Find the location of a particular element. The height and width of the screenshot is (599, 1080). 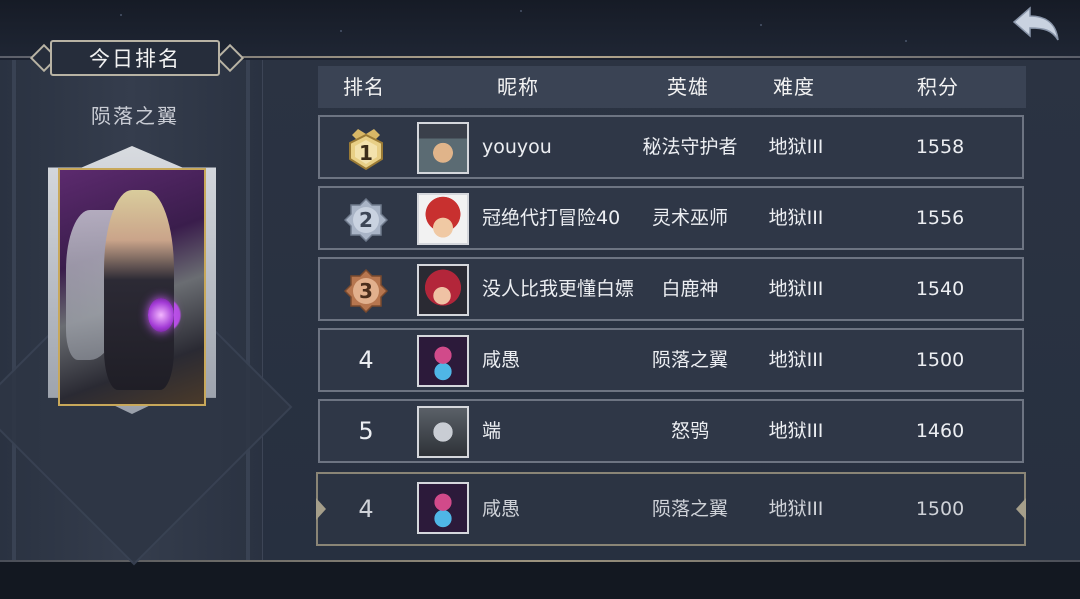

hero-portrait is located at coordinates (132, 287).